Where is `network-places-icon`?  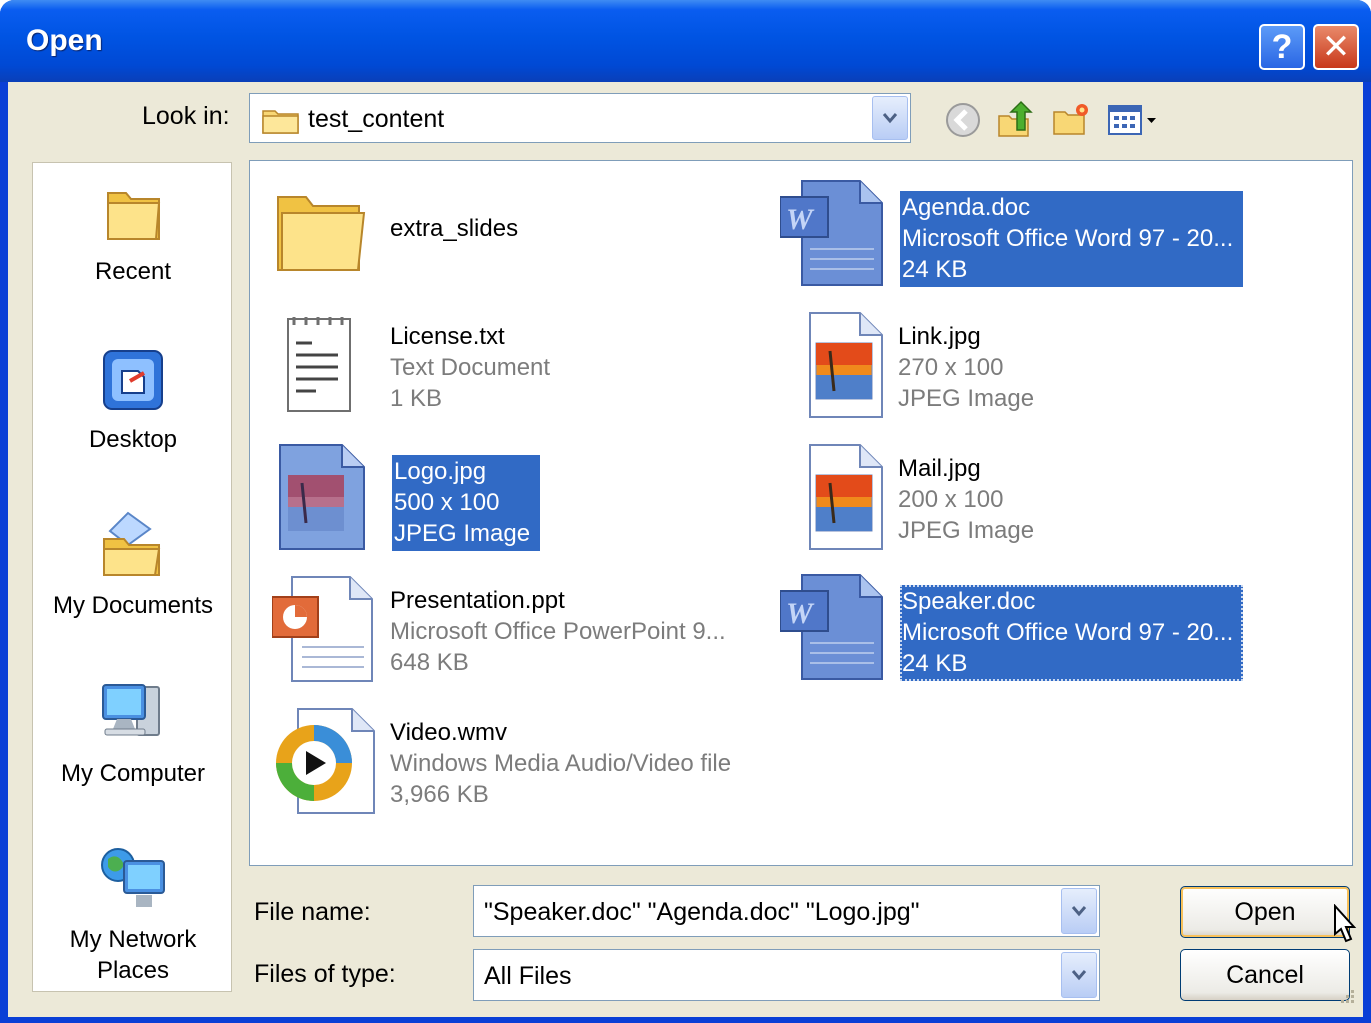 network-places-icon is located at coordinates (133, 880).